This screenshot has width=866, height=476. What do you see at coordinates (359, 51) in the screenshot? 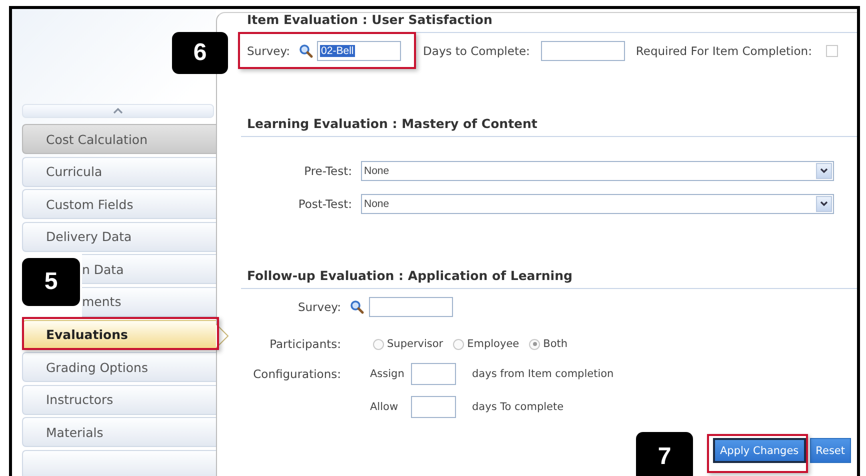
I see `survey-field: 02-Bell` at bounding box center [359, 51].